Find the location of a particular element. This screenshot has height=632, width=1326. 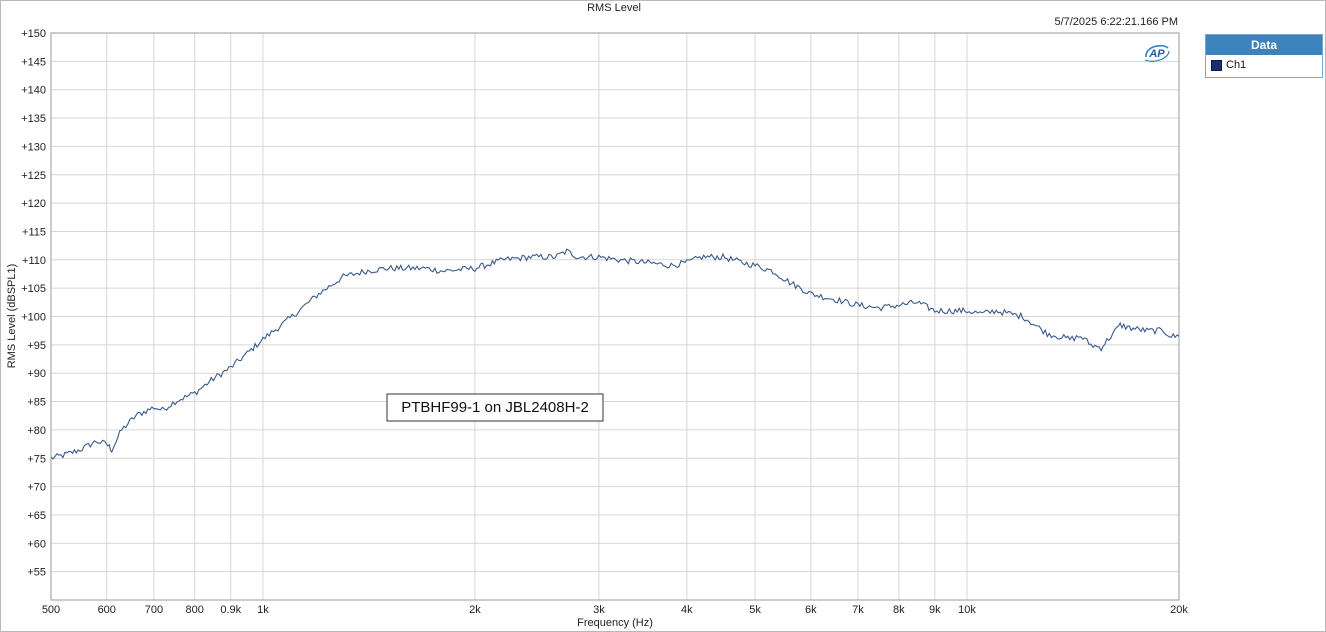

x-tick-label: 9k is located at coordinates (935, 610).